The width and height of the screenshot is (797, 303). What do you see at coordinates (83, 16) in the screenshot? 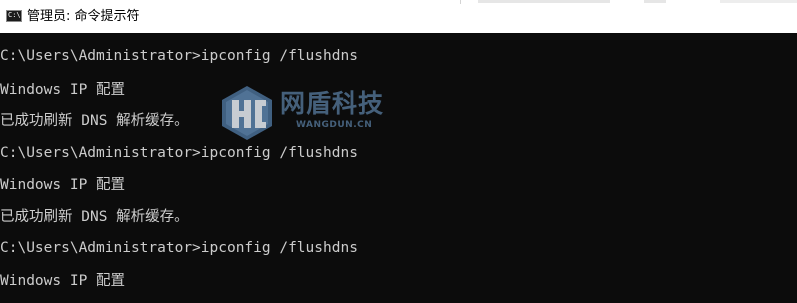
I see `window-title: 管理员: 命令提示符` at bounding box center [83, 16].